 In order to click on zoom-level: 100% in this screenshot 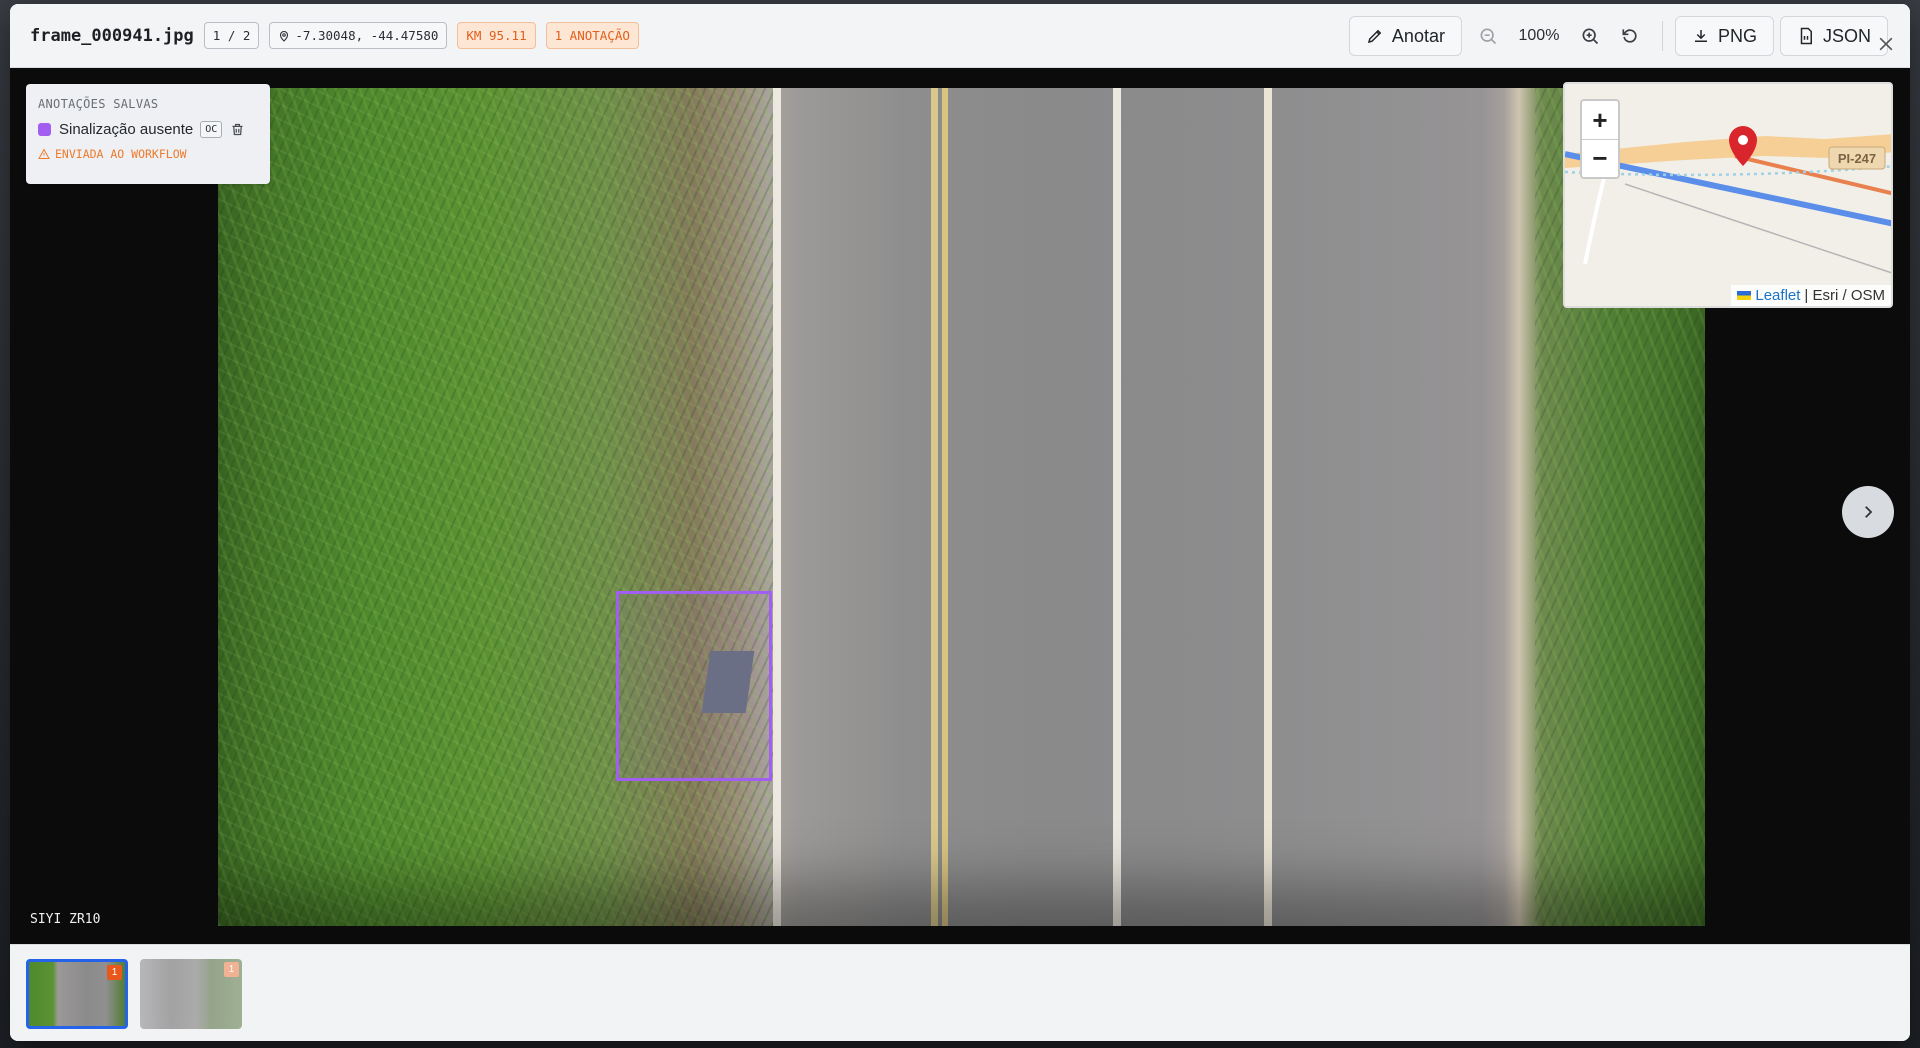, I will do `click(1539, 35)`.